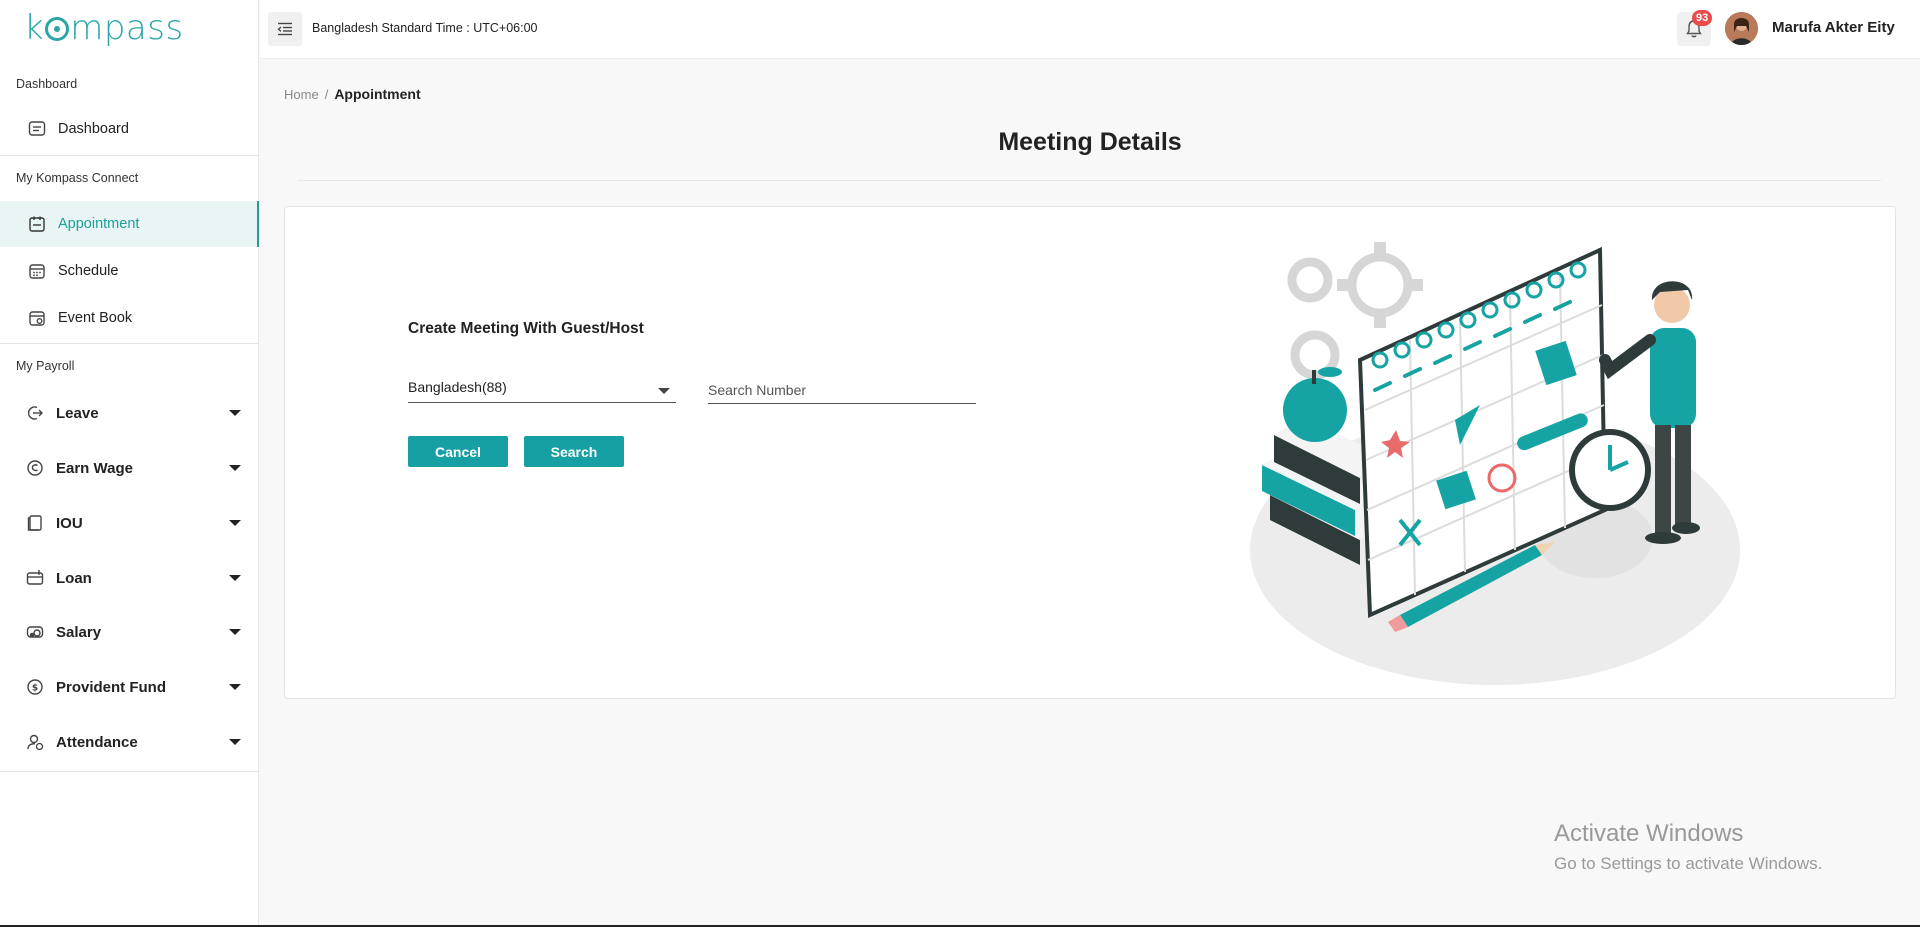 The height and width of the screenshot is (927, 1920). Describe the element at coordinates (35, 413) in the screenshot. I see `leave-icon` at that location.